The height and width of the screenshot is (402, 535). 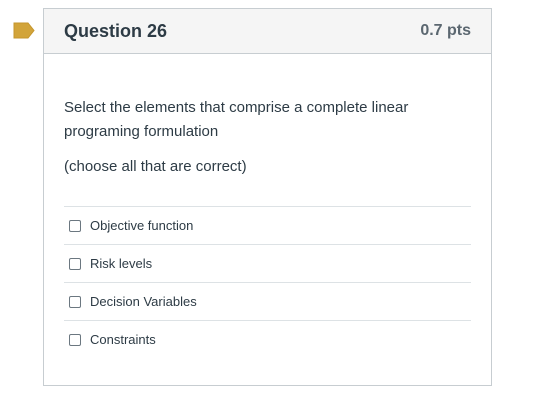 I want to click on answer-label: Constraints, so click(x=123, y=339).